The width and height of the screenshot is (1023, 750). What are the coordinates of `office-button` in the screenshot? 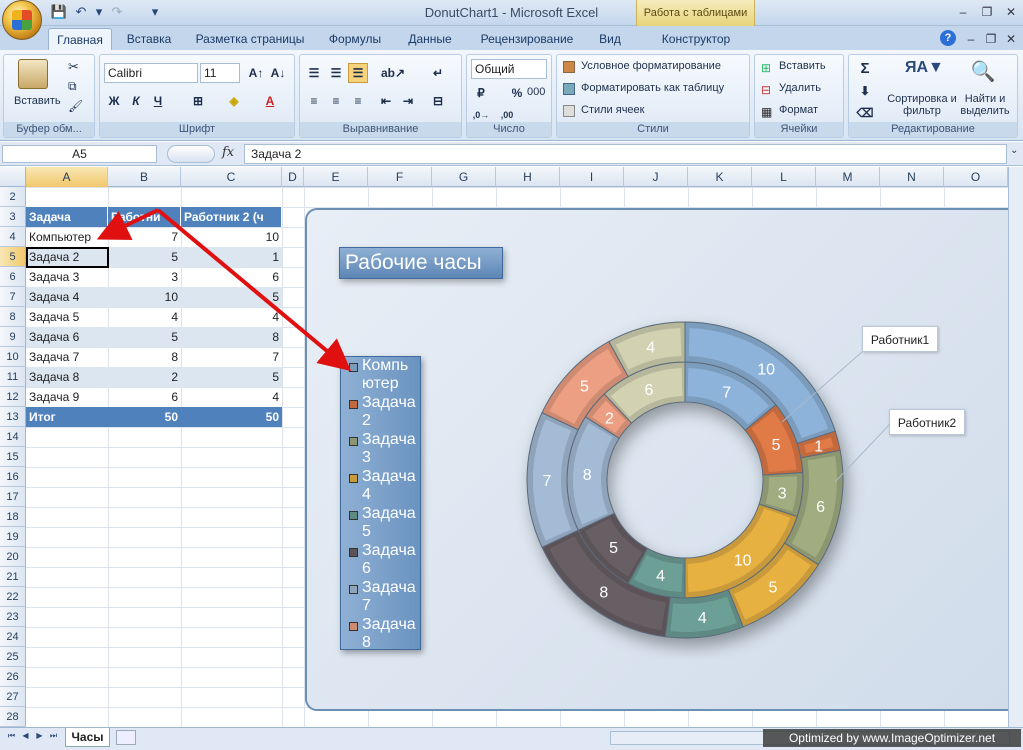 It's located at (22, 20).